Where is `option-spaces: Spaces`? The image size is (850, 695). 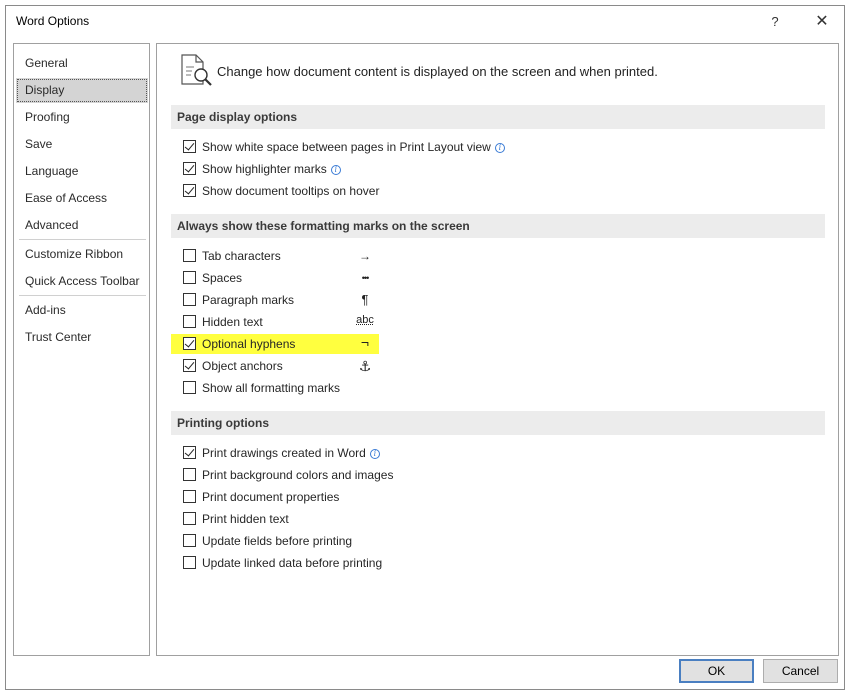 option-spaces: Spaces is located at coordinates (212, 278).